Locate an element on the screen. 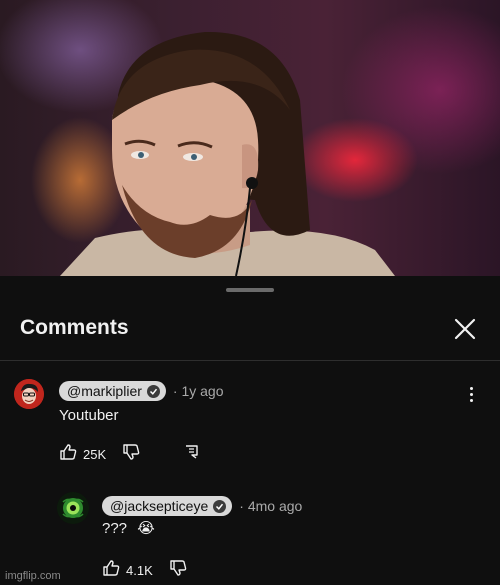 This screenshot has width=500, height=585. more-options-button is located at coordinates (471, 396).